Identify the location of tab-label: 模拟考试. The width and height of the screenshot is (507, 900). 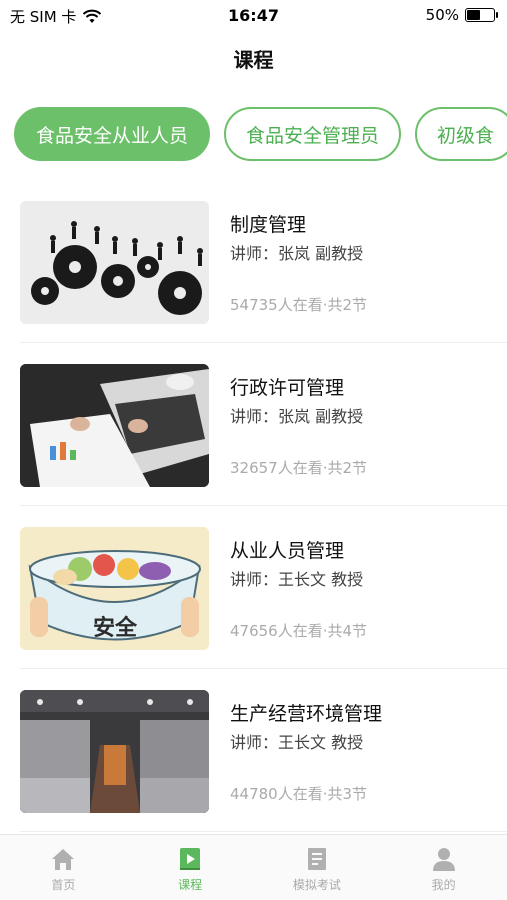
(316, 885).